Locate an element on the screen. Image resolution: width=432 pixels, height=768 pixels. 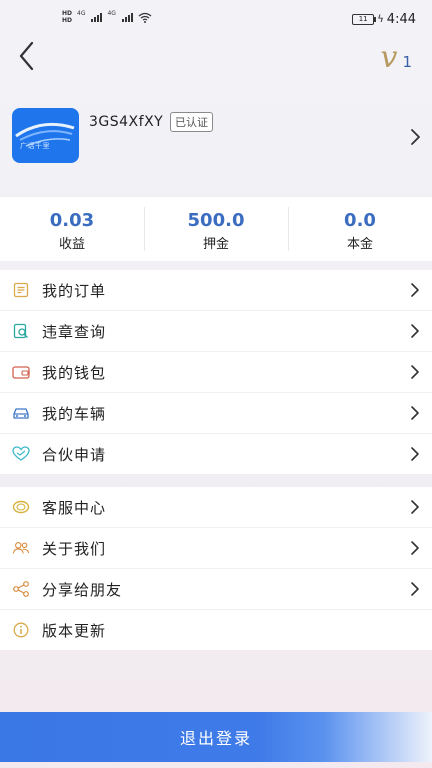
menu-item-label: 我的订单 is located at coordinates (74, 290).